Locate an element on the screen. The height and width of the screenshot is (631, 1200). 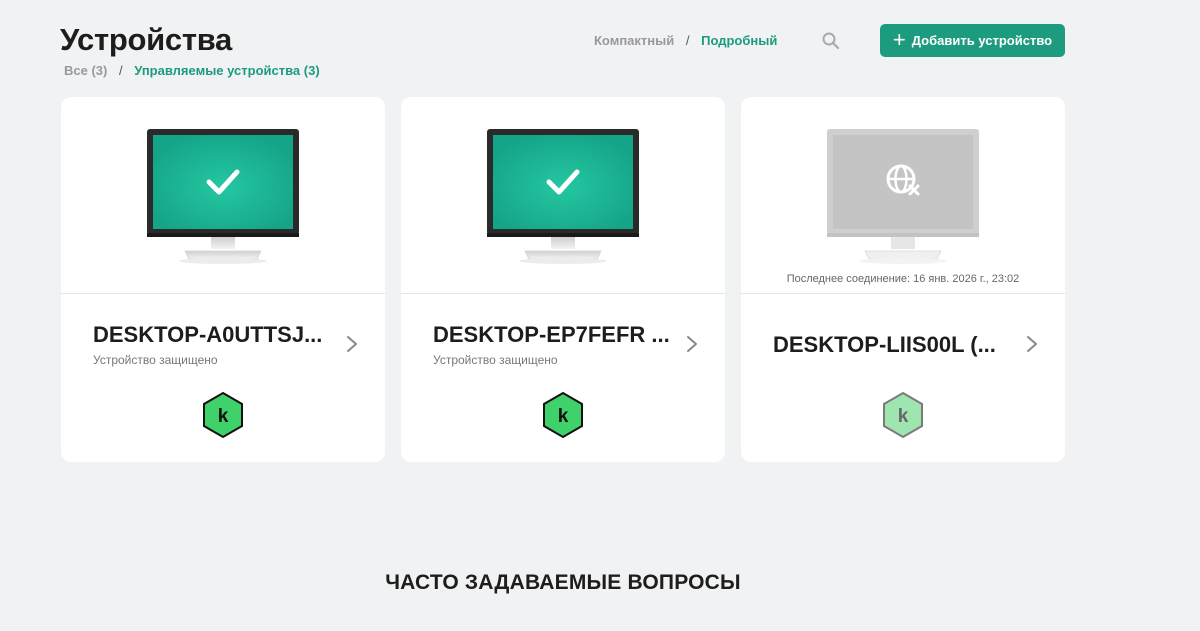
breadcrumb: Все (3) / Управляемые устройства (3) is located at coordinates (192, 70).